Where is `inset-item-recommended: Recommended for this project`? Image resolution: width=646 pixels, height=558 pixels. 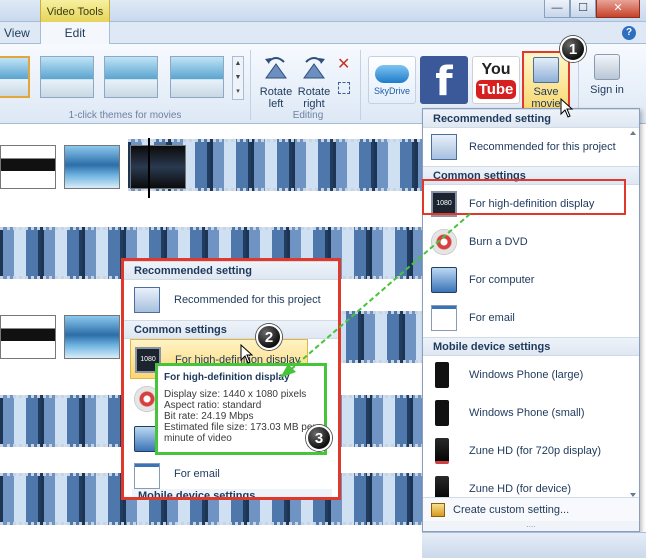 inset-item-recommended: Recommended for this project is located at coordinates (231, 300).